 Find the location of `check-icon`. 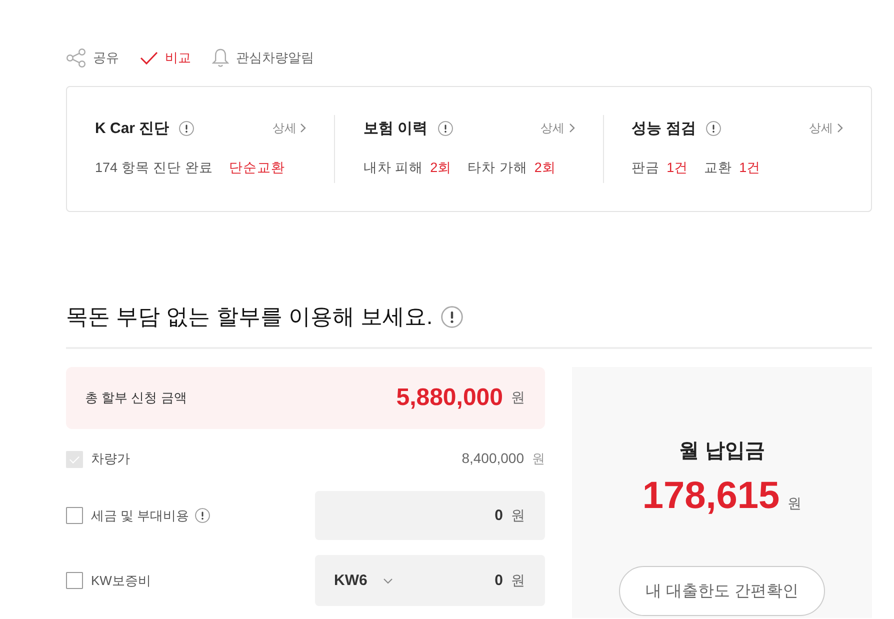

check-icon is located at coordinates (149, 58).